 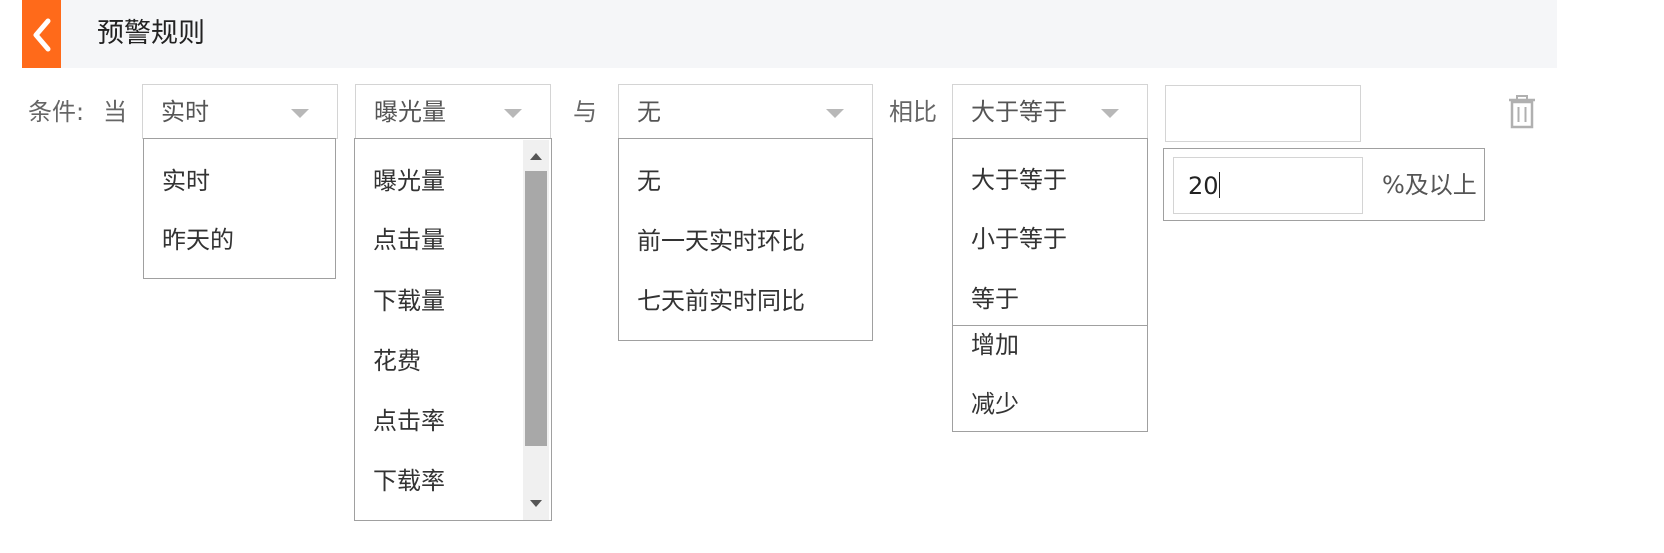 What do you see at coordinates (409, 301) in the screenshot?
I see `dropdown-option: 下载量` at bounding box center [409, 301].